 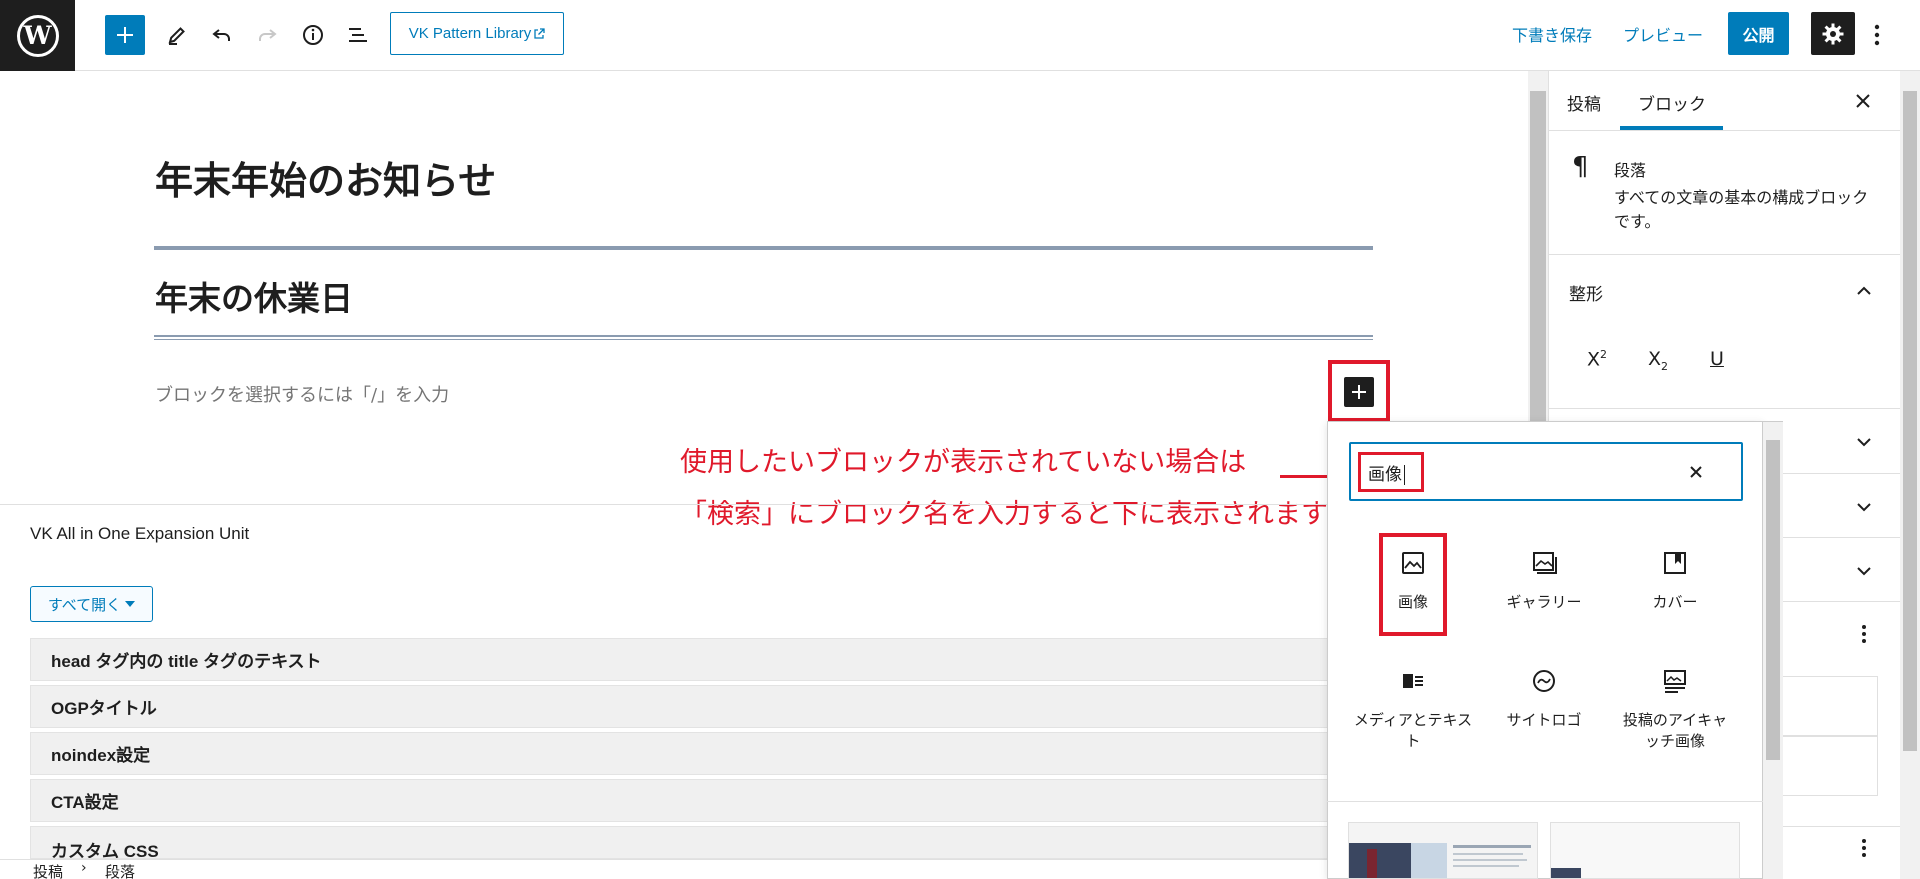 I want to click on inserter-scrollbar, so click(x=1773, y=650).